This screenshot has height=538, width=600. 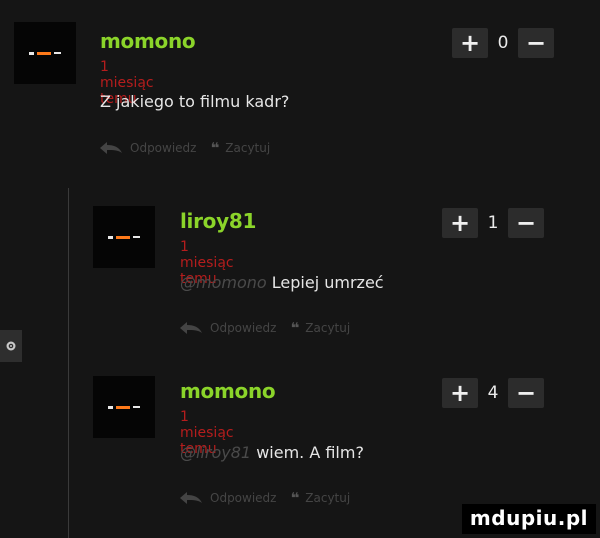 I want to click on comment-text: Z jakiego to filmu kadr?, so click(x=195, y=101).